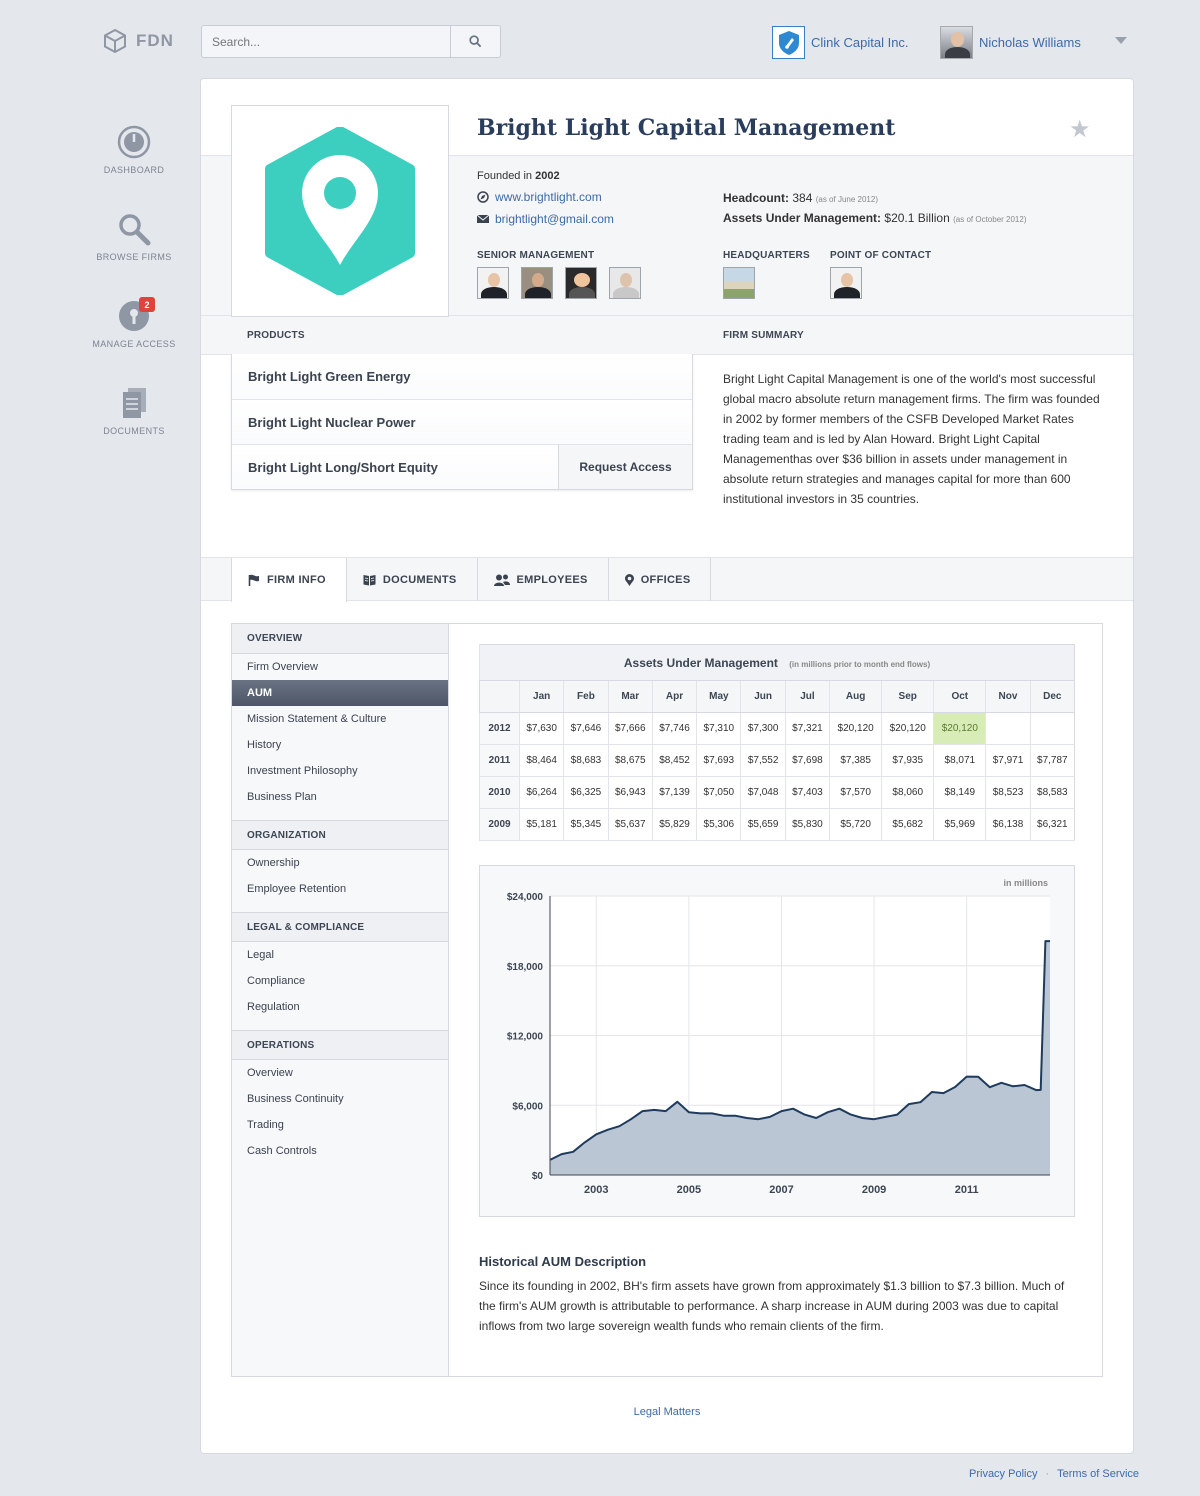  Describe the element at coordinates (147, 304) in the screenshot. I see `notification-badge: 2` at that location.